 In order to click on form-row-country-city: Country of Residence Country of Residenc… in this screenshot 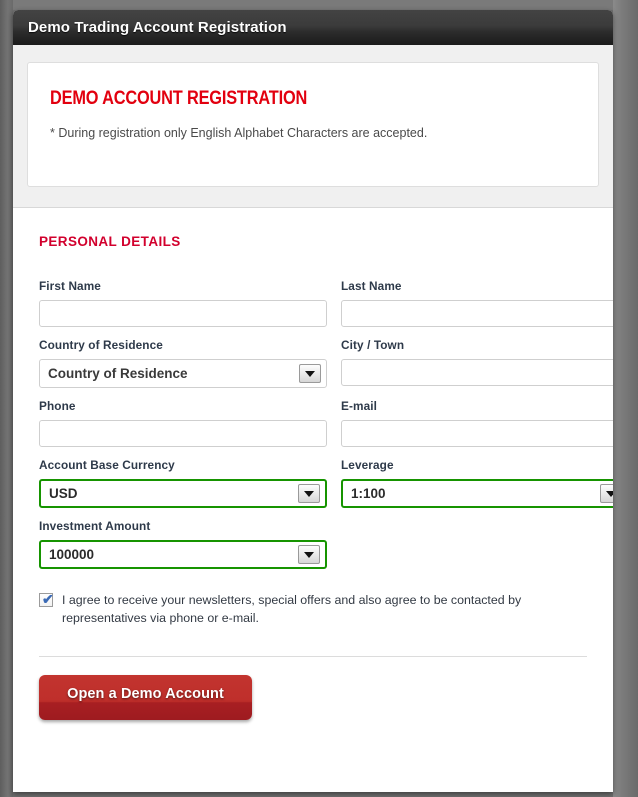, I will do `click(326, 363)`.